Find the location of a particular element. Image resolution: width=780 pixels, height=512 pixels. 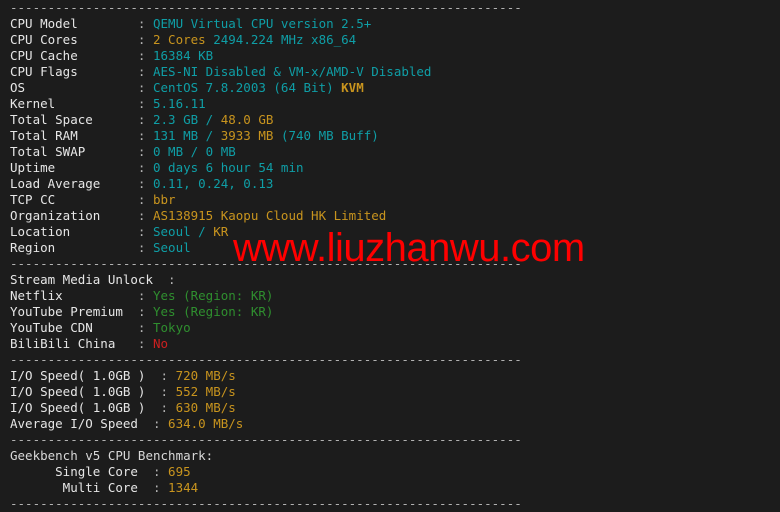

row-bilibili-china: BiliBili China : No is located at coordinates (395, 344).